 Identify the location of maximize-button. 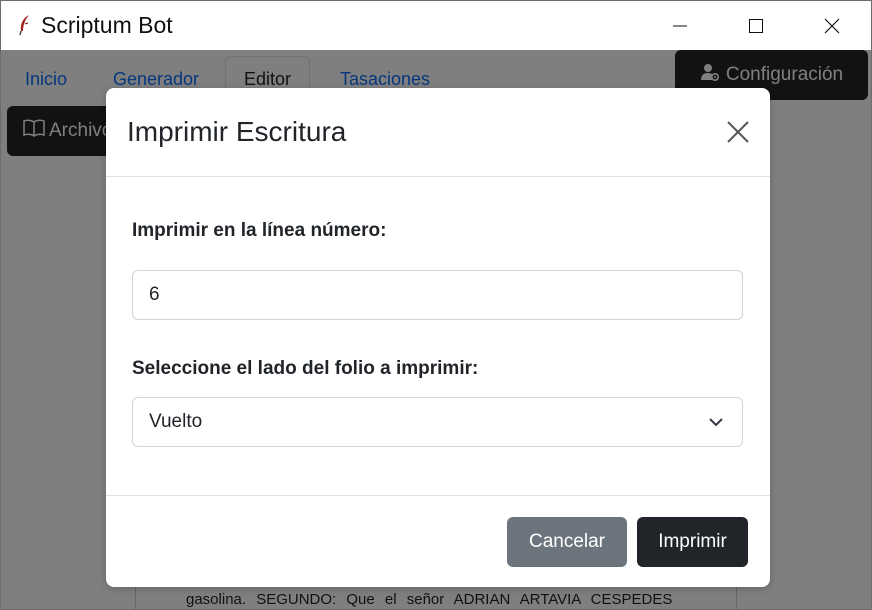
(756, 25).